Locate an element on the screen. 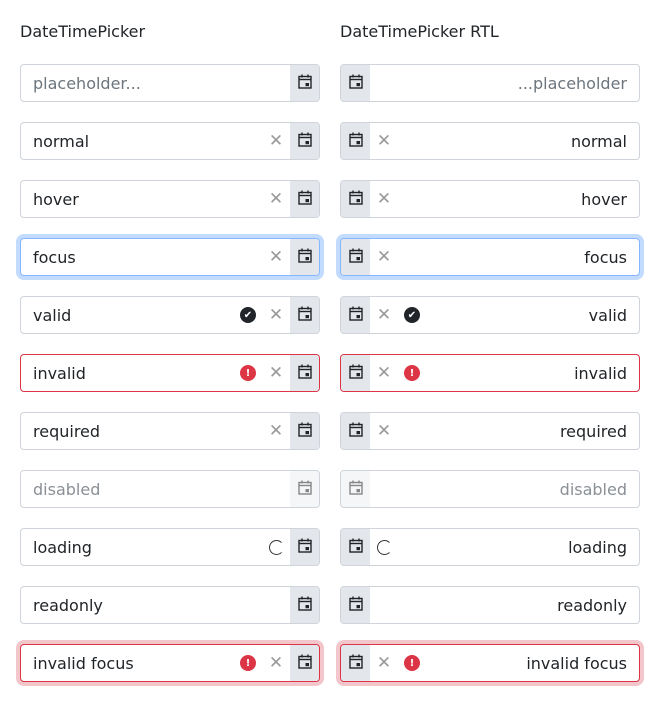 The width and height of the screenshot is (660, 702). date-input-placeholder: ...placeholder is located at coordinates (504, 83).